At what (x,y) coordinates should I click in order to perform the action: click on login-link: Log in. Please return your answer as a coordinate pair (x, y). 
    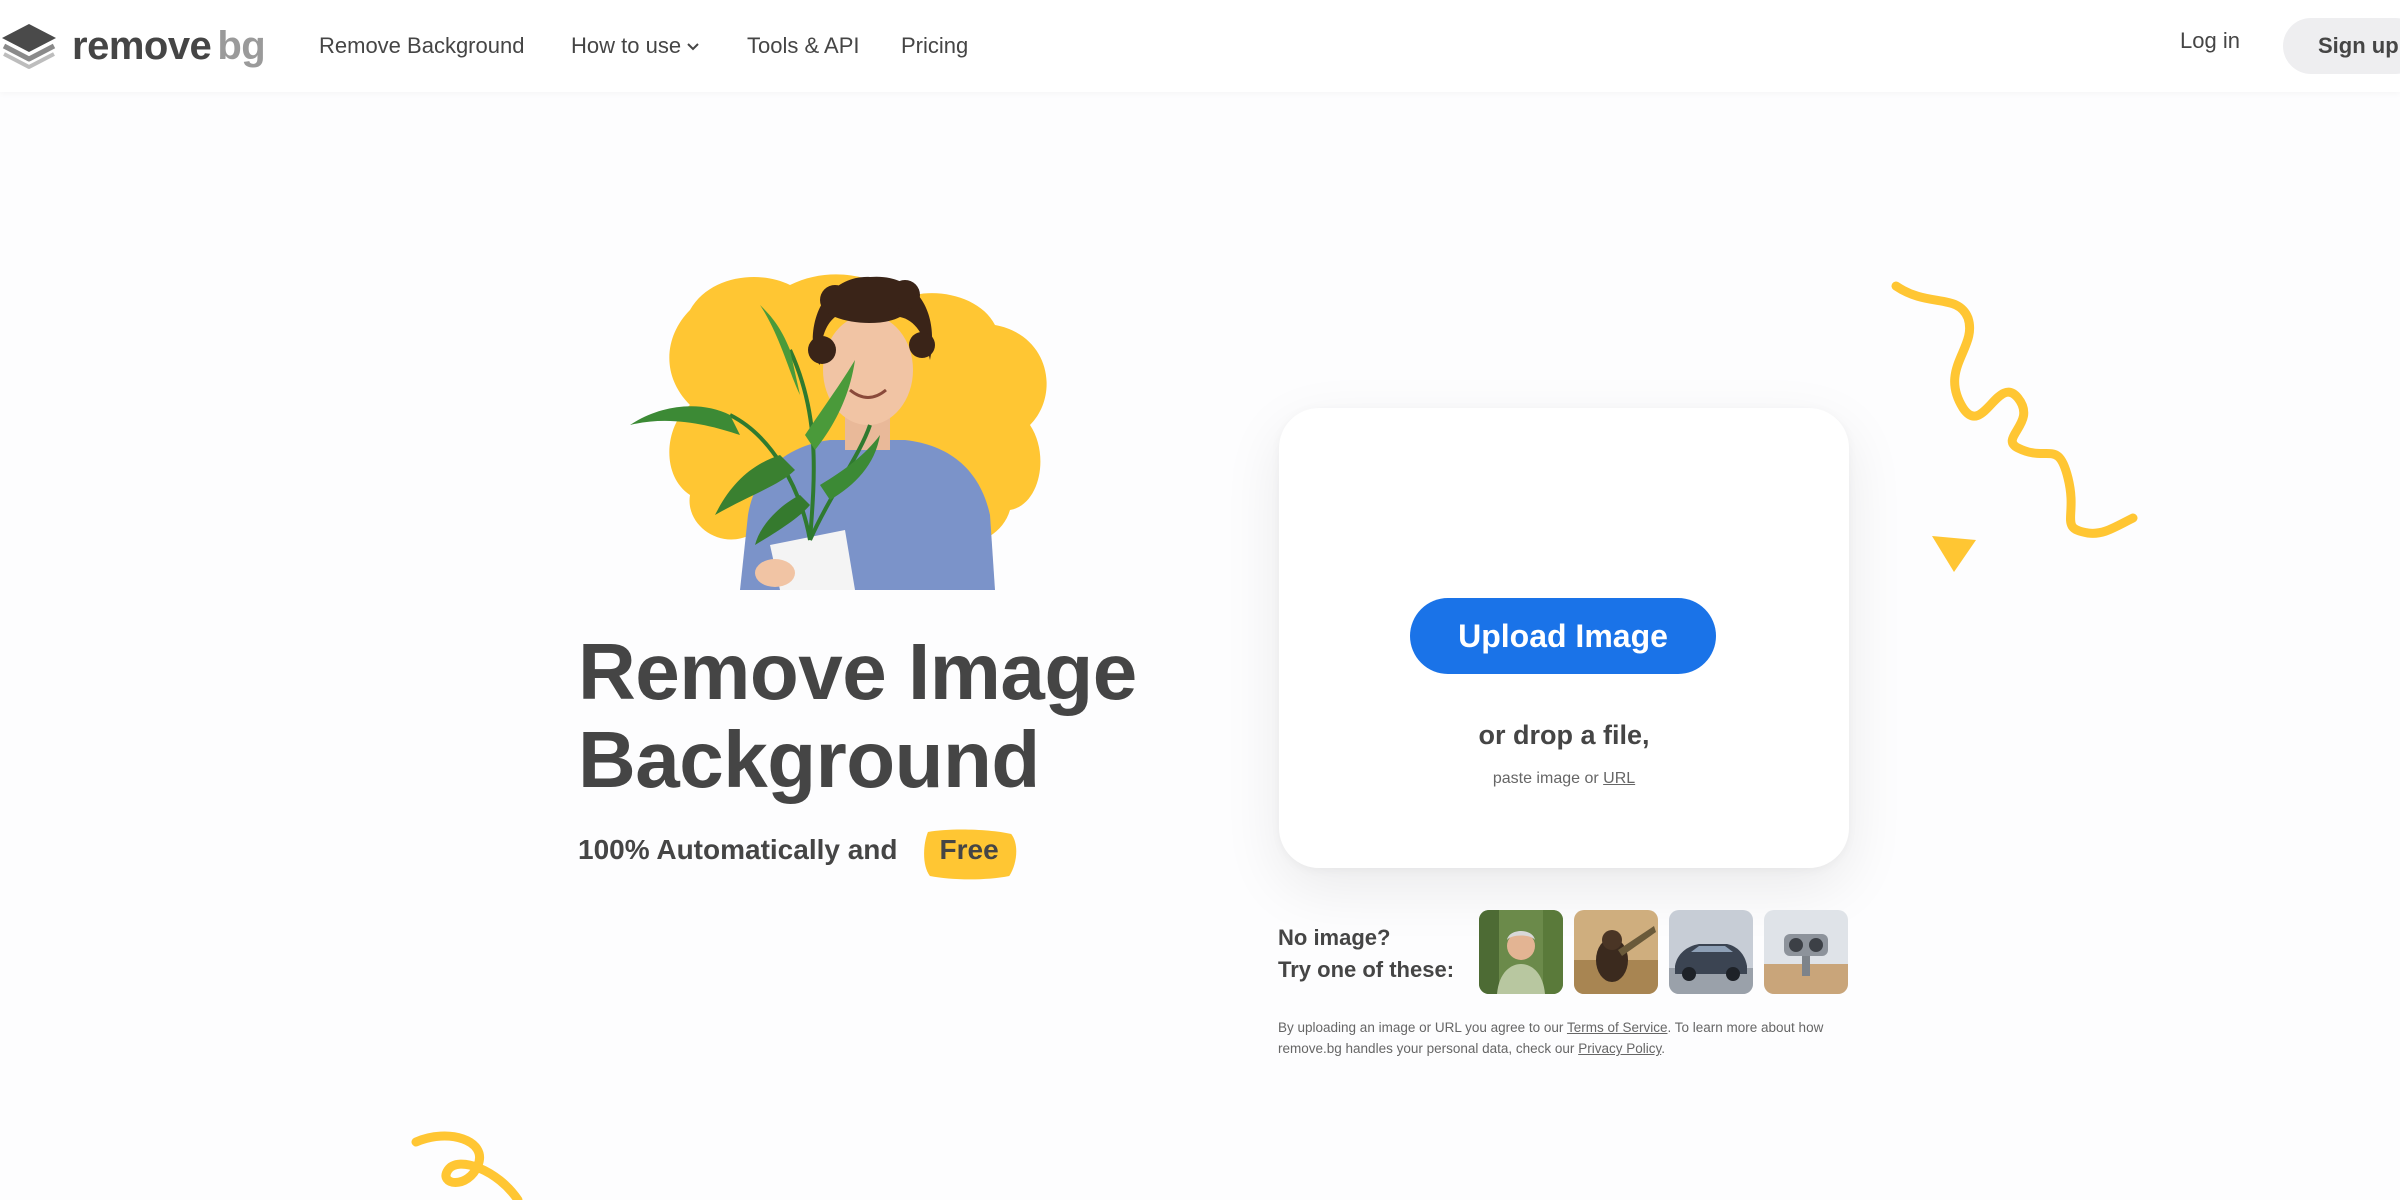
    Looking at the image, I should click on (2210, 41).